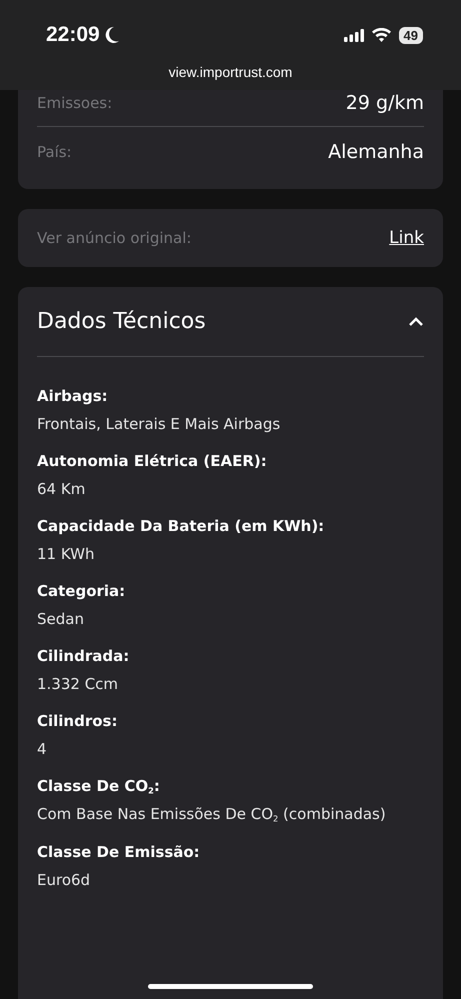 This screenshot has height=999, width=461. What do you see at coordinates (181, 526) in the screenshot?
I see `spec-label: Capacidade Da Bateria (em KWh):` at bounding box center [181, 526].